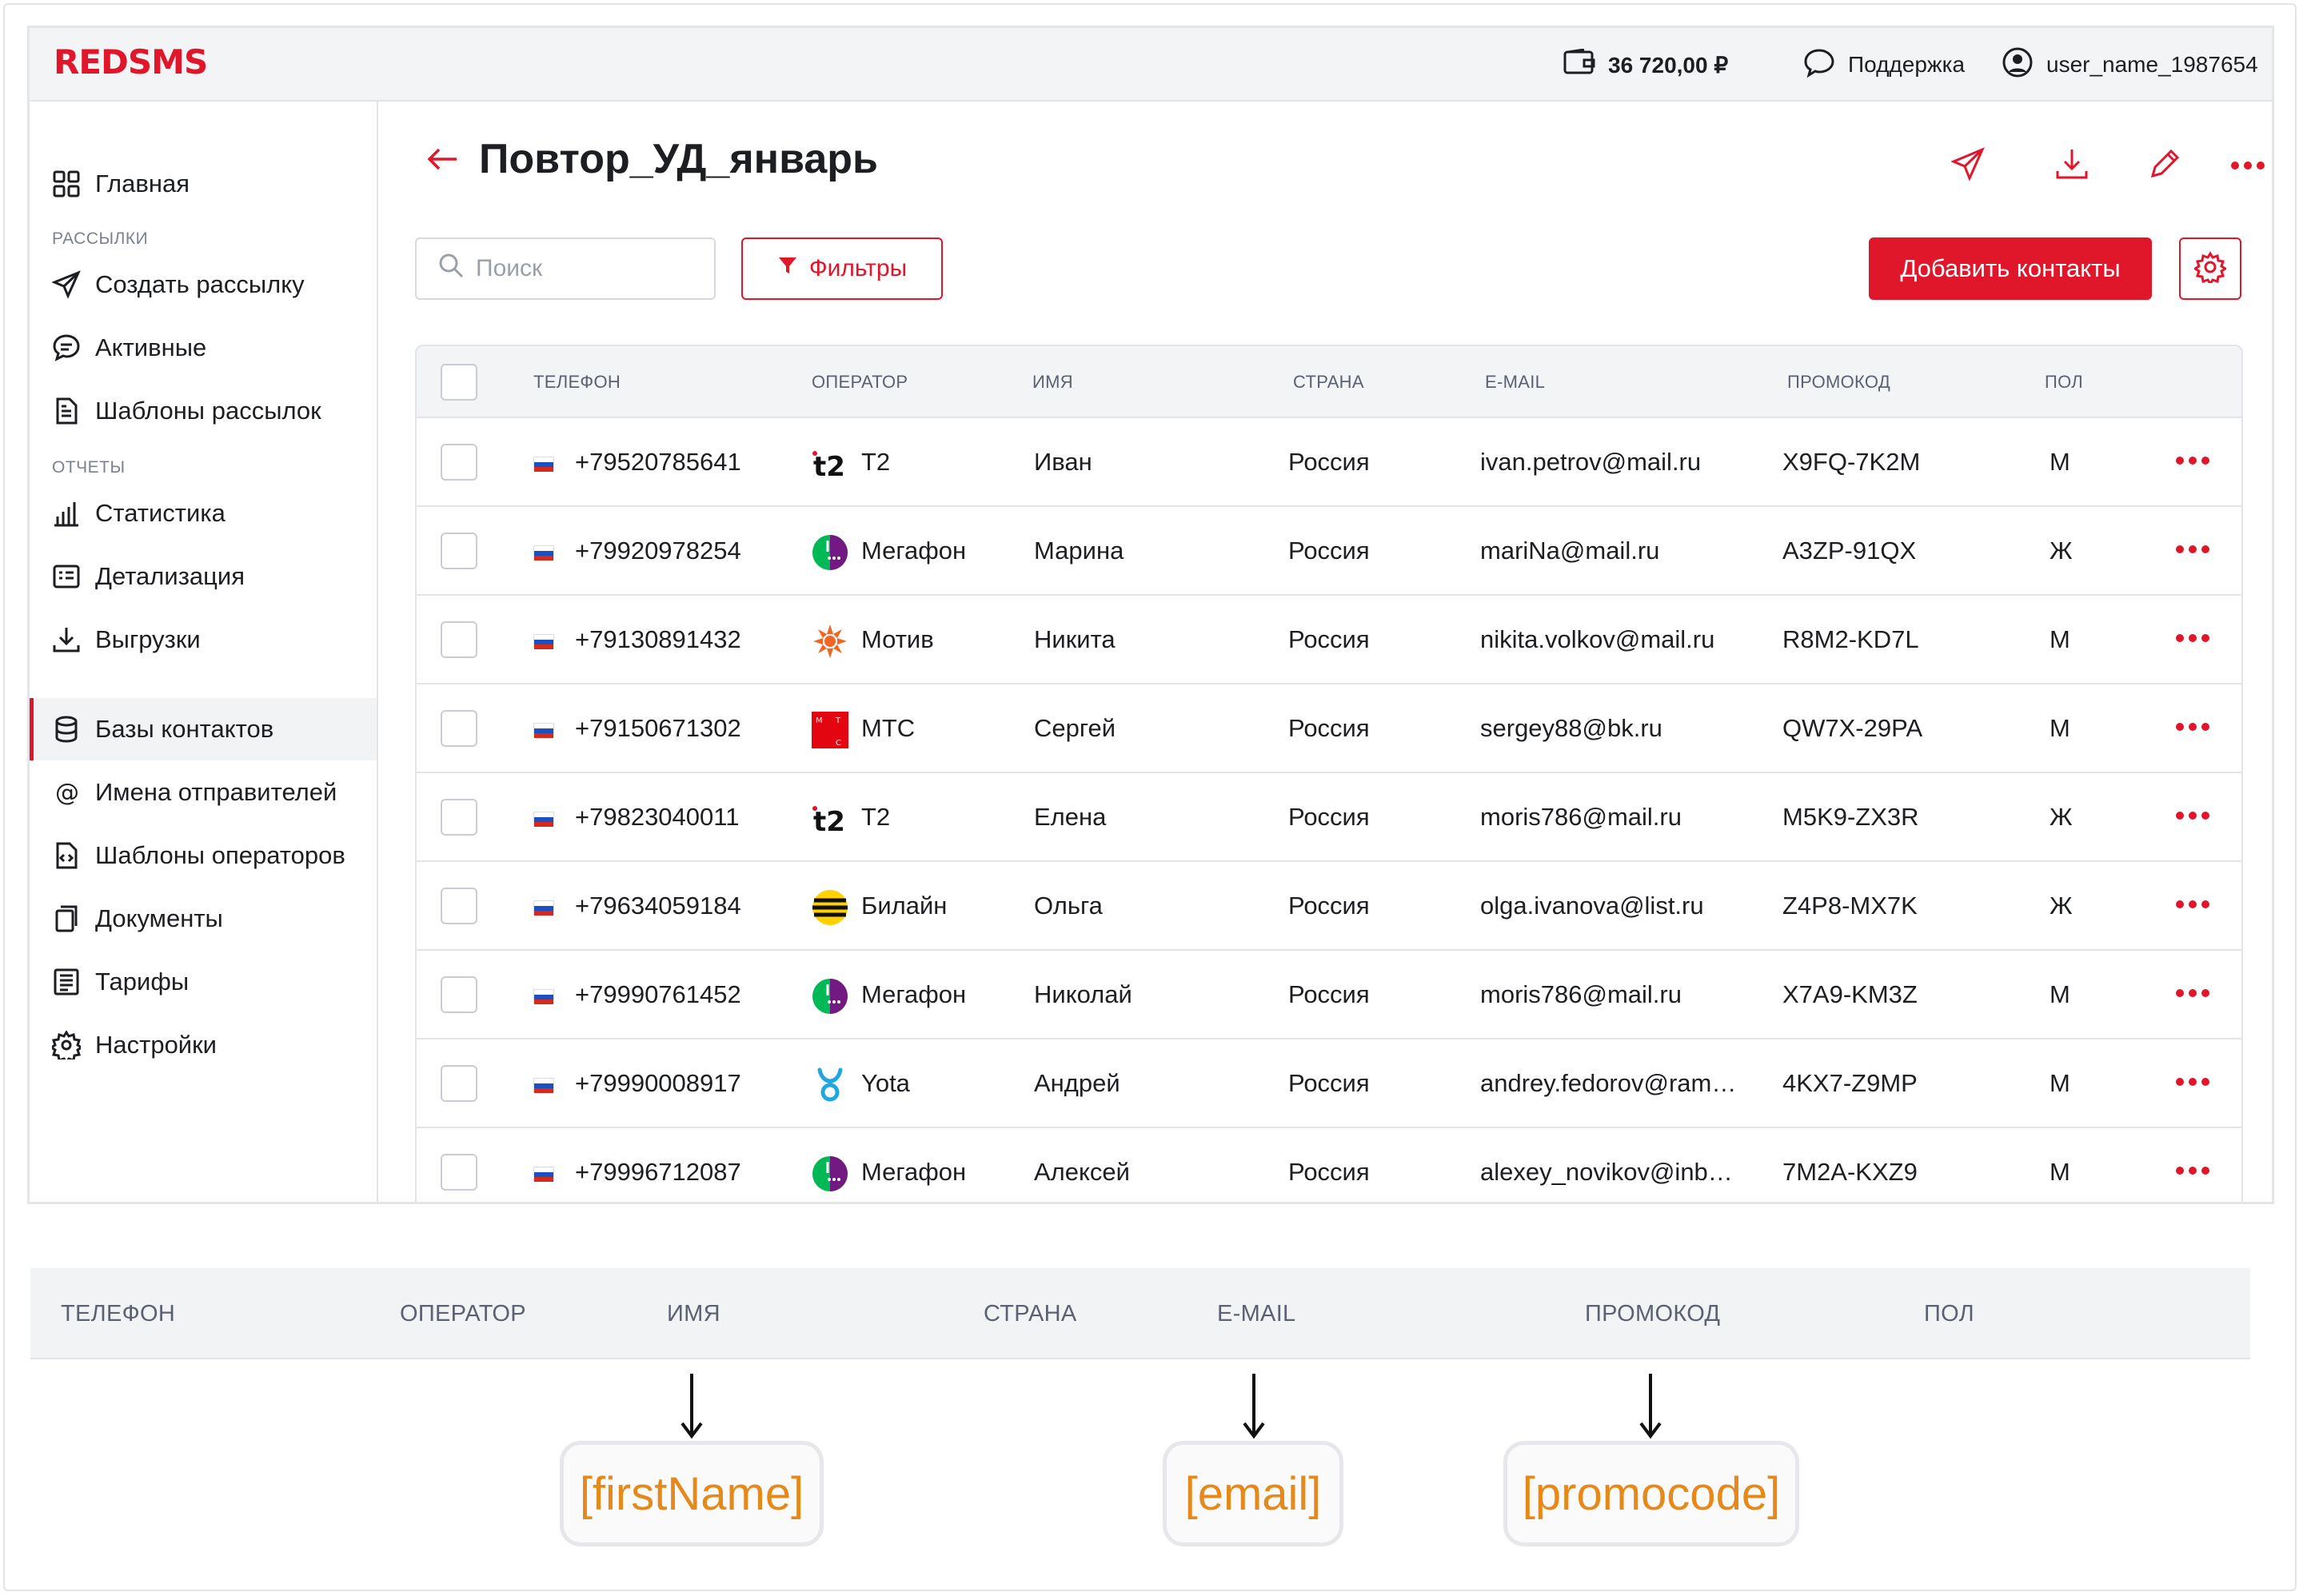 The height and width of the screenshot is (1596, 2303). I want to click on column-header-phone: ТЕЛЕФОН, so click(577, 382).